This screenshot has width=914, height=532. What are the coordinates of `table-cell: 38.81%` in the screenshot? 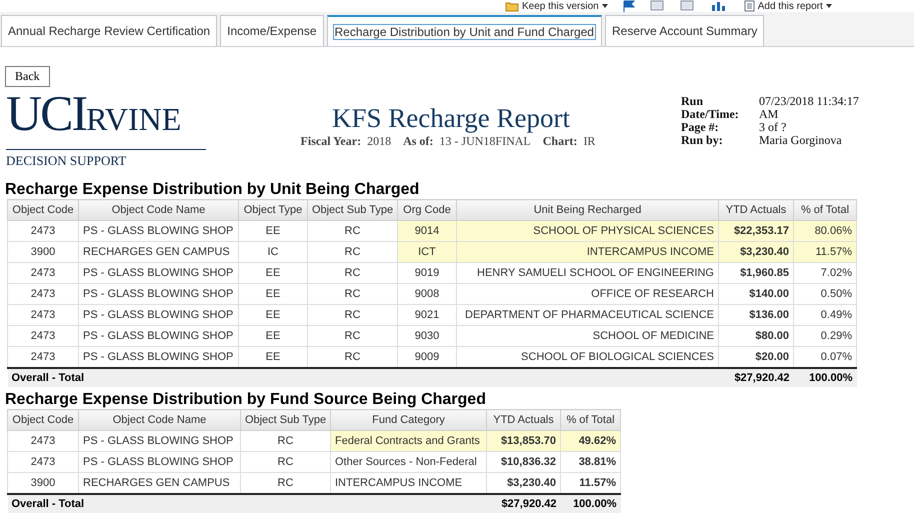 It's located at (590, 462).